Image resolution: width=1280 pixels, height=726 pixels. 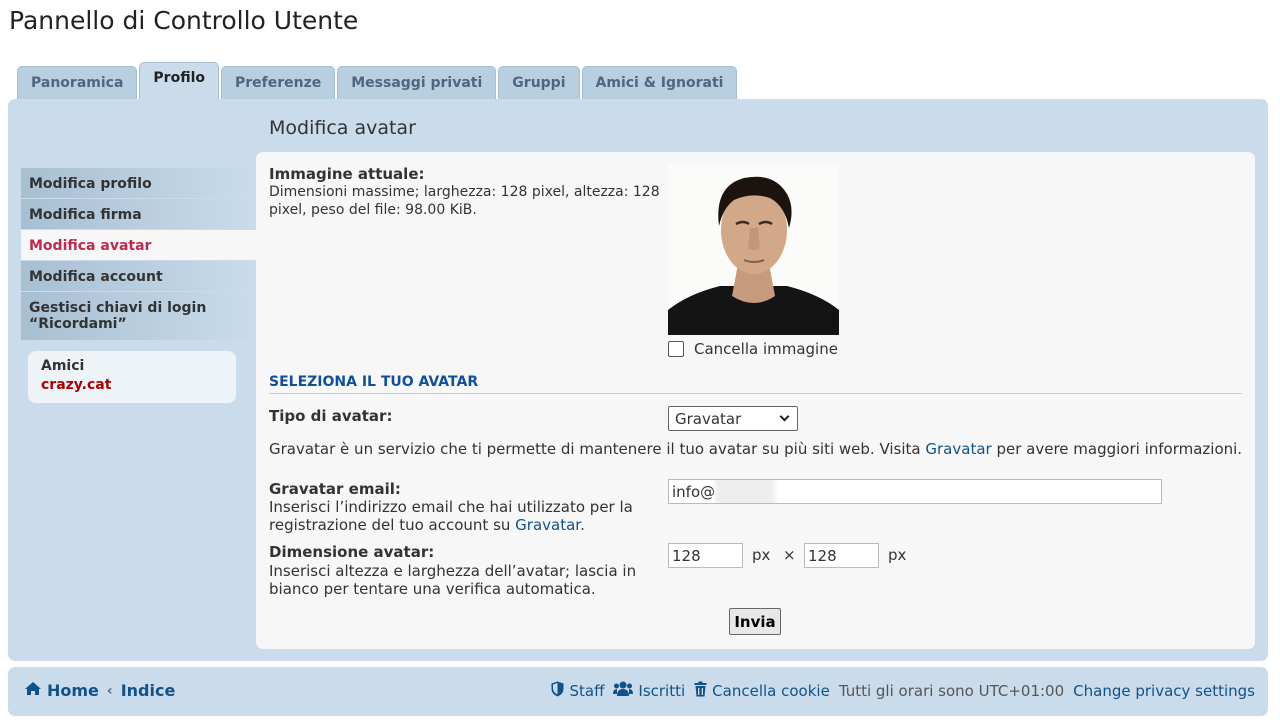 What do you see at coordinates (547, 525) in the screenshot?
I see `gravatar-email-link: Gravatar` at bounding box center [547, 525].